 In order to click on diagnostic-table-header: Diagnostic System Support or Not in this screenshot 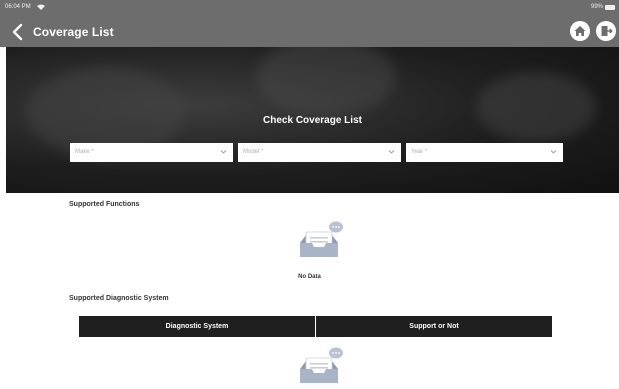, I will do `click(315, 326)`.